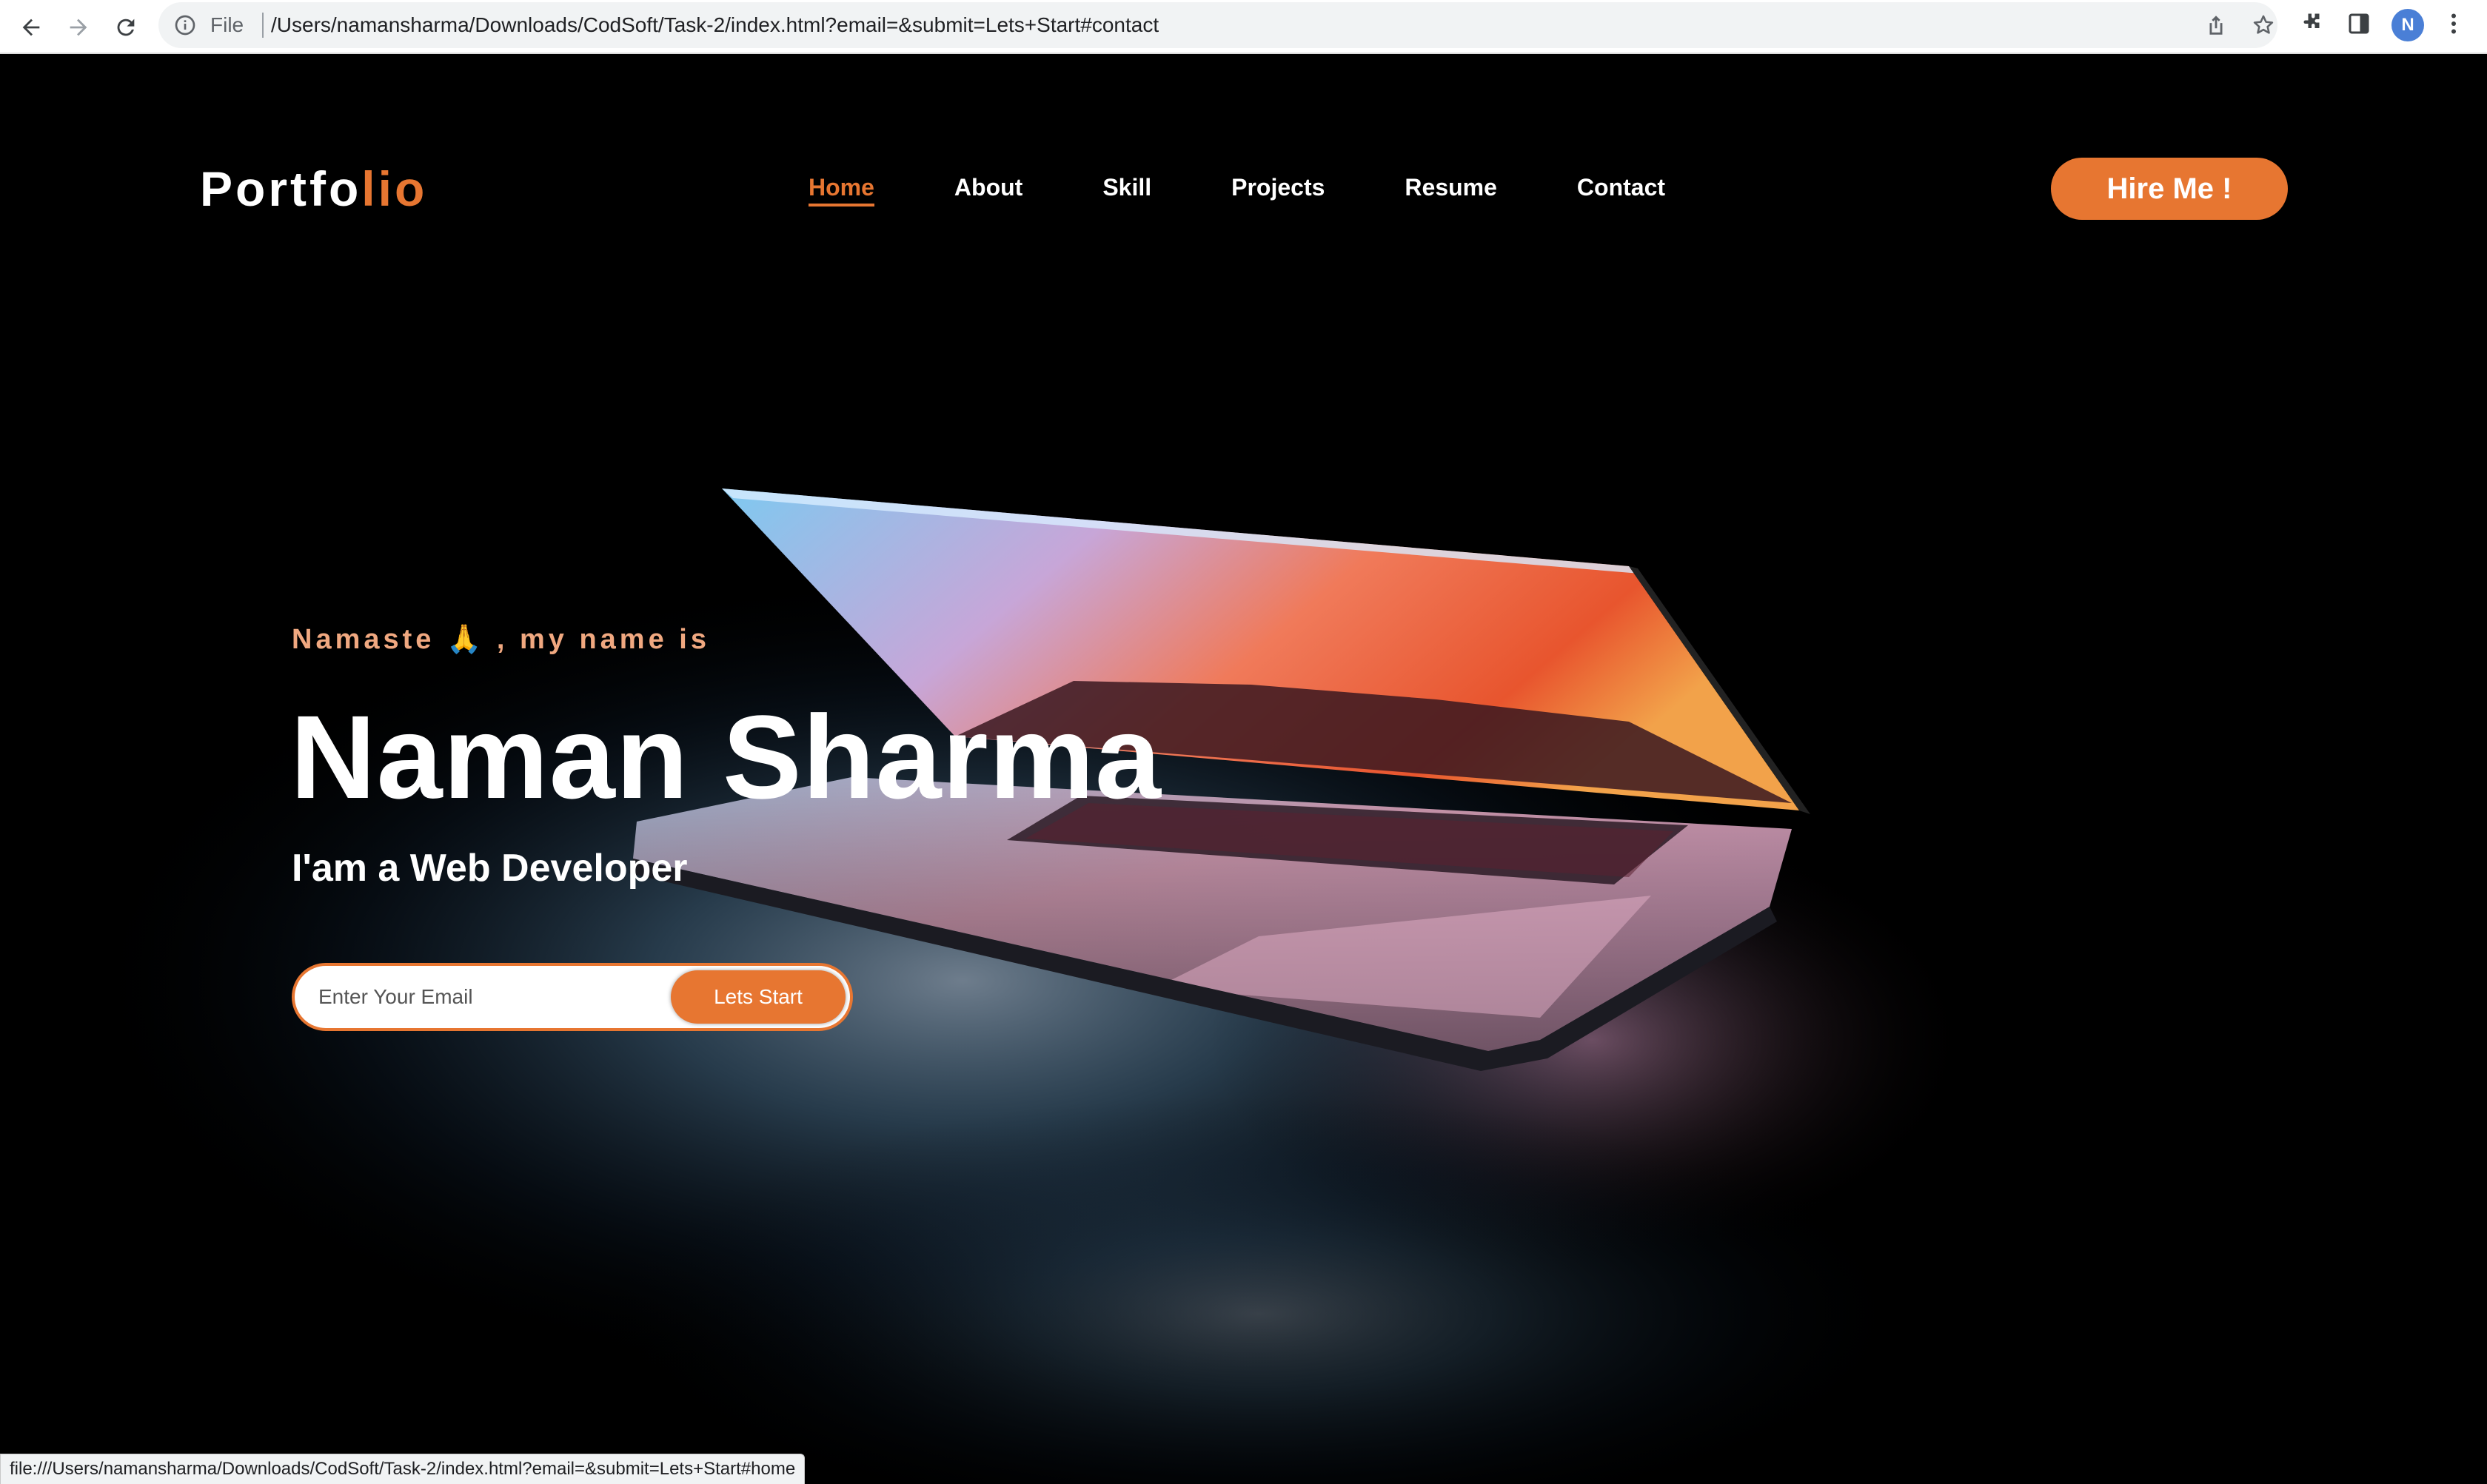  Describe the element at coordinates (988, 189) in the screenshot. I see `nav-link-about: About` at that location.